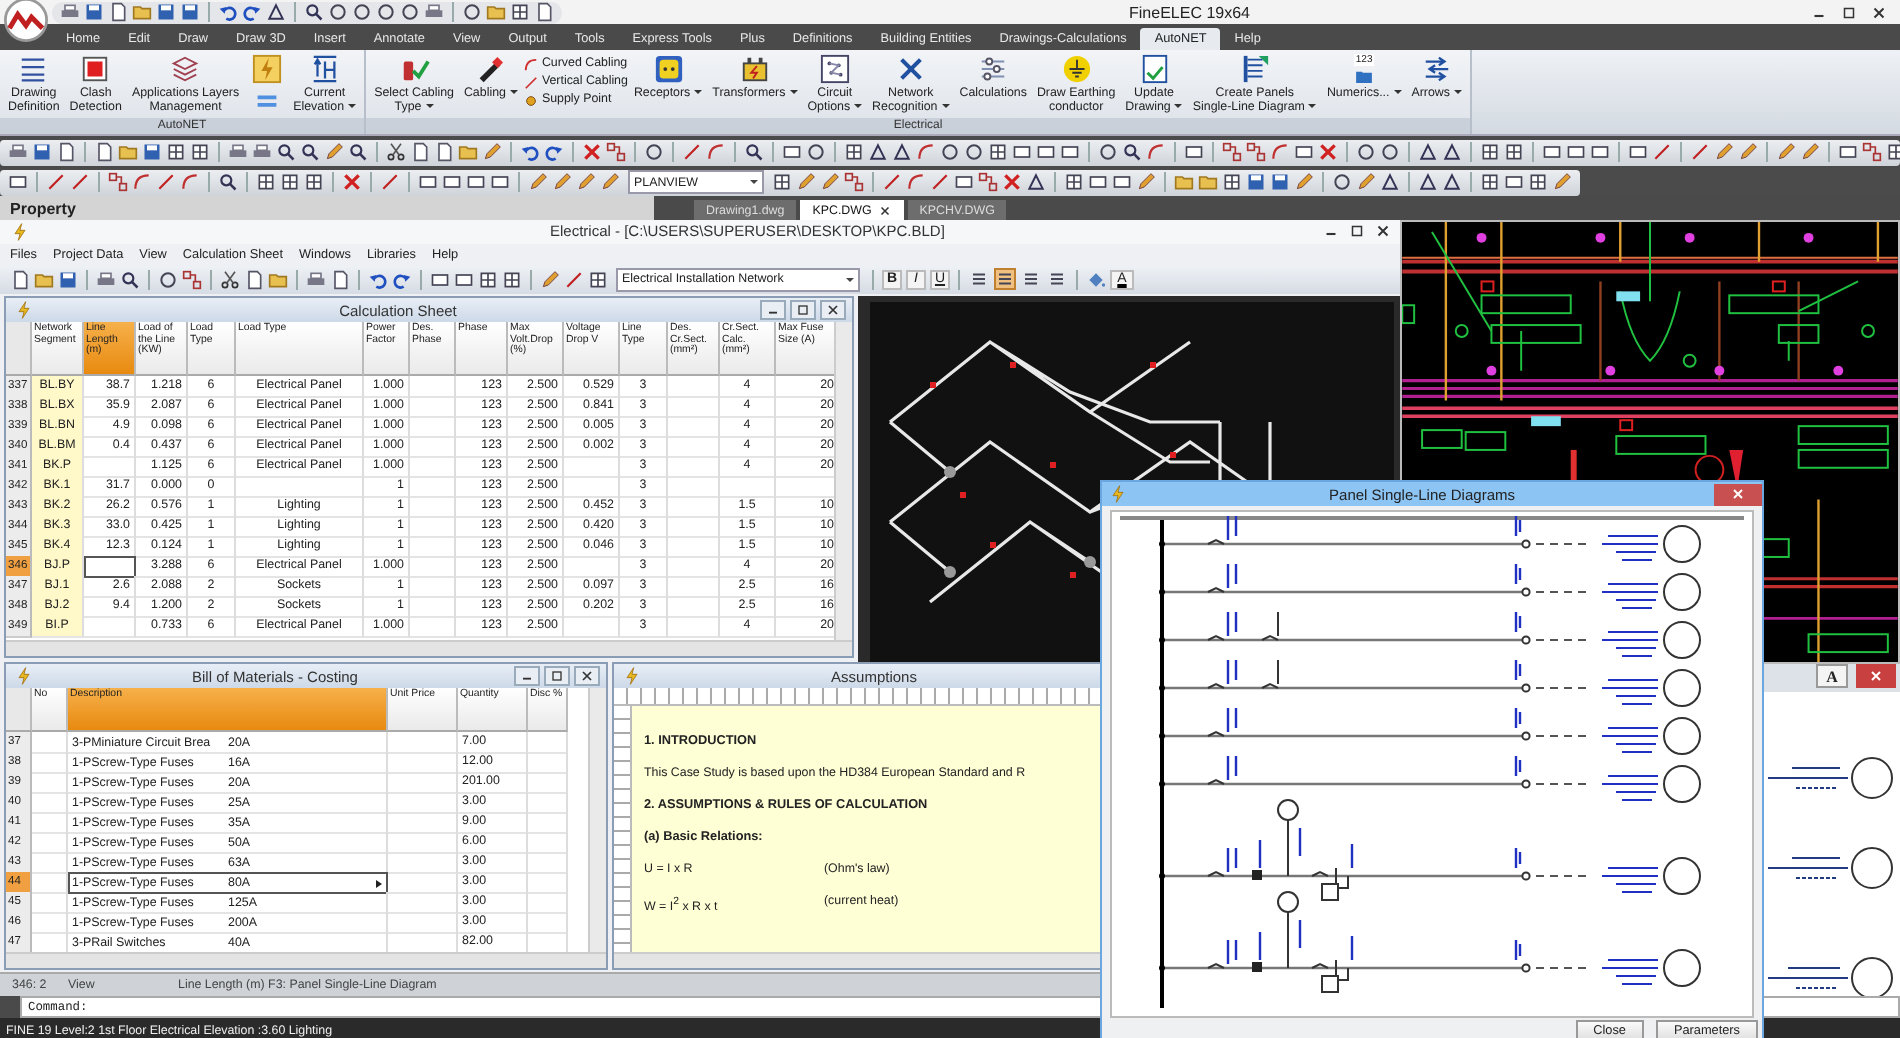 This screenshot has width=1900, height=1038. What do you see at coordinates (1096, 279) in the screenshot?
I see `paint-bucket-icon` at bounding box center [1096, 279].